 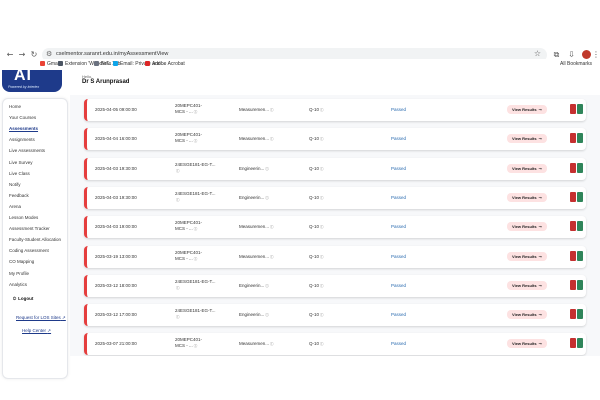 What do you see at coordinates (21, 261) in the screenshot?
I see `sidebar-item: CO Mapping` at bounding box center [21, 261].